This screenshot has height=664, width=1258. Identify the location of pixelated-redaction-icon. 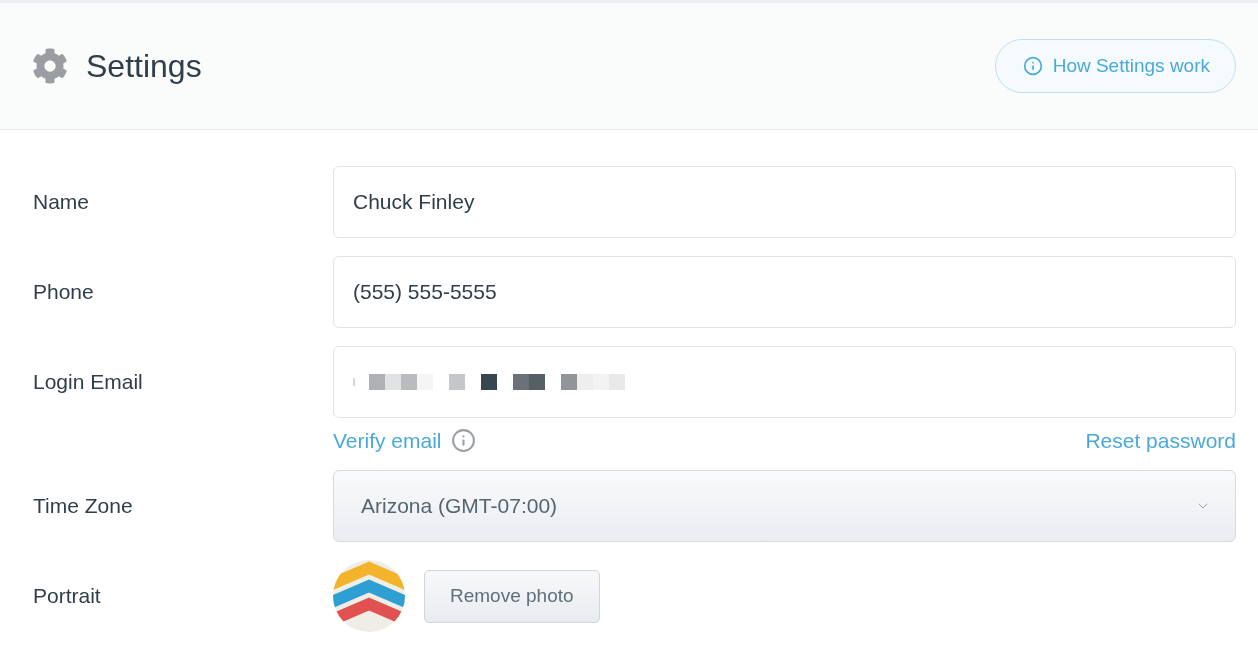
(489, 382).